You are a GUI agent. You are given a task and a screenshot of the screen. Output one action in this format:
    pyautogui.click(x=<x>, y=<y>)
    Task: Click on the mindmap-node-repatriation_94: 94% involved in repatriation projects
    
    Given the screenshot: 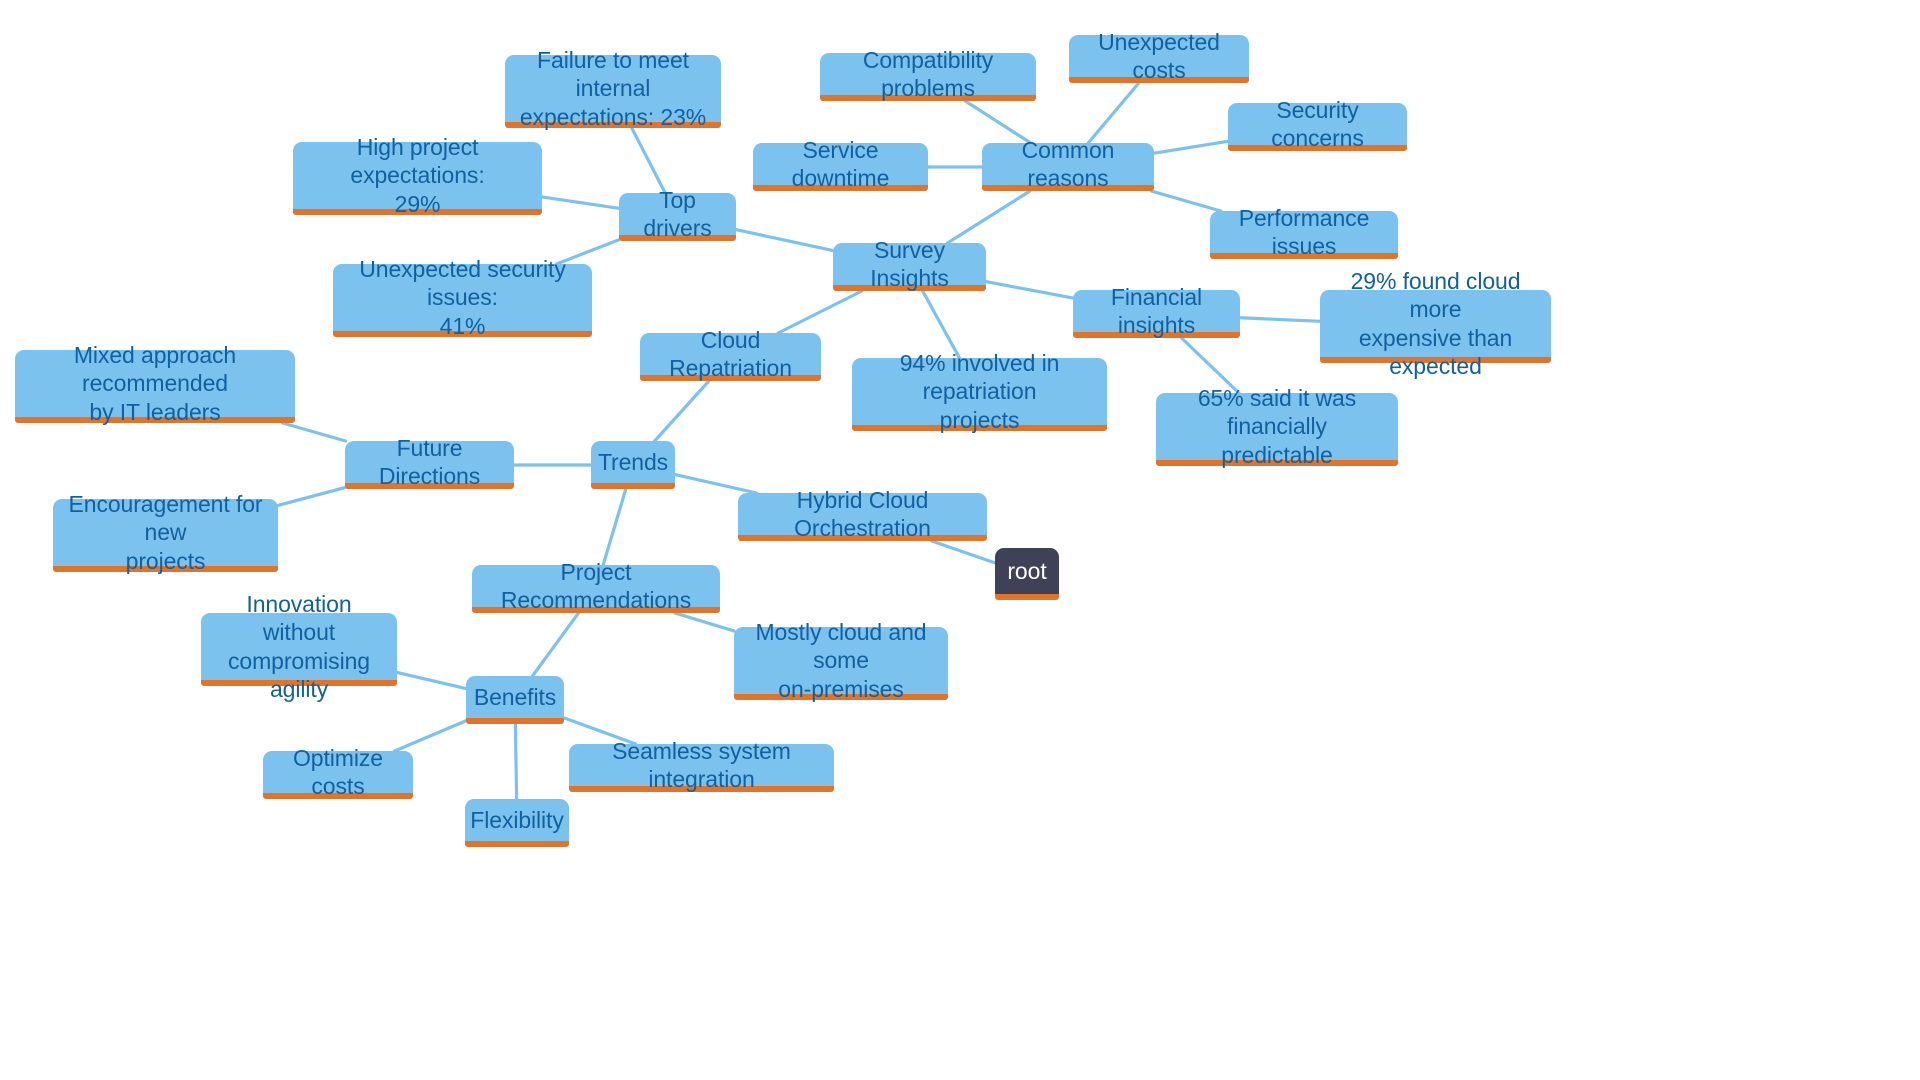 What is the action you would take?
    pyautogui.click(x=979, y=391)
    